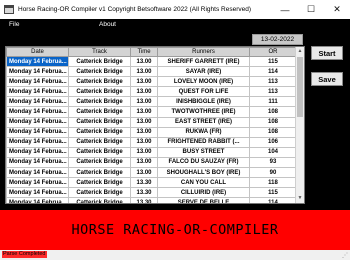 The height and width of the screenshot is (260, 350). What do you see at coordinates (273, 52) in the screenshot?
I see `column-header-or: OR` at bounding box center [273, 52].